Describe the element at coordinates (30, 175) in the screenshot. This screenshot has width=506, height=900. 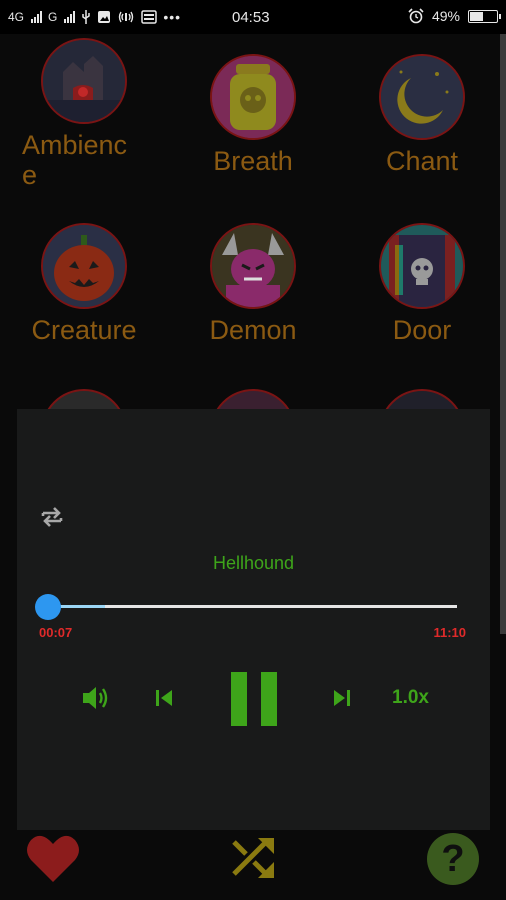
I see `sound-label-line-2: e` at that location.